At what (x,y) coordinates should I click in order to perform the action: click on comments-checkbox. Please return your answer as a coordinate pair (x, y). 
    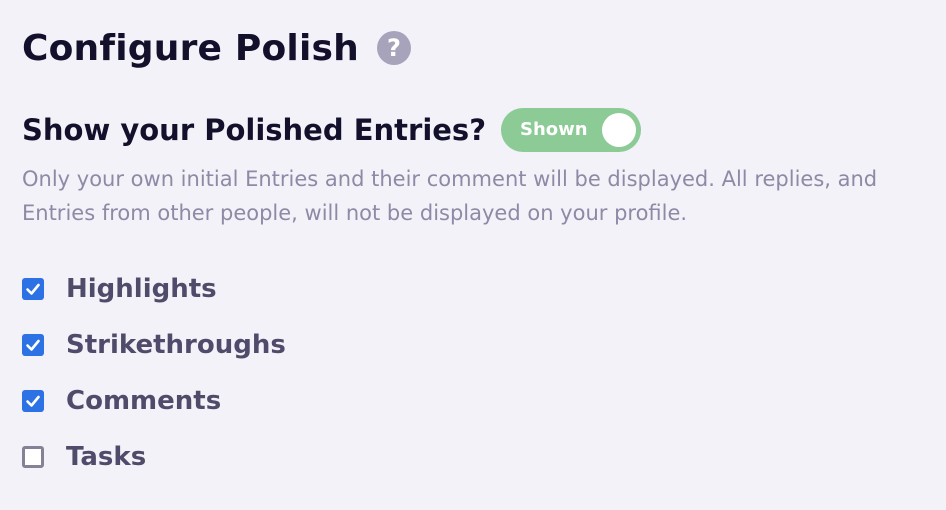
    Looking at the image, I should click on (33, 401).